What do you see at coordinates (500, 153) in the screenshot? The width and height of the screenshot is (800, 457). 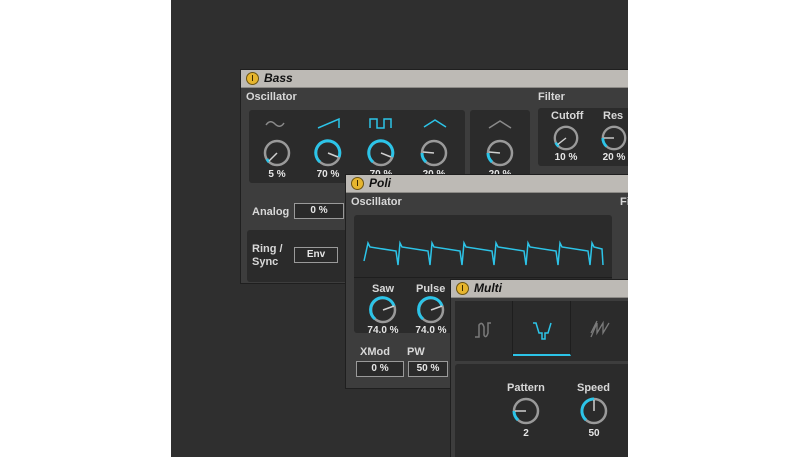 I see `bass-sub-knob` at bounding box center [500, 153].